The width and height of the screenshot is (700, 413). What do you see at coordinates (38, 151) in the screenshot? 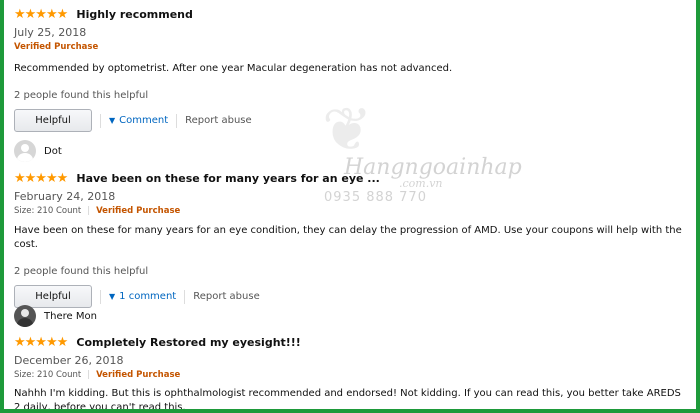
I see `reviewer-profile: Dot` at bounding box center [38, 151].